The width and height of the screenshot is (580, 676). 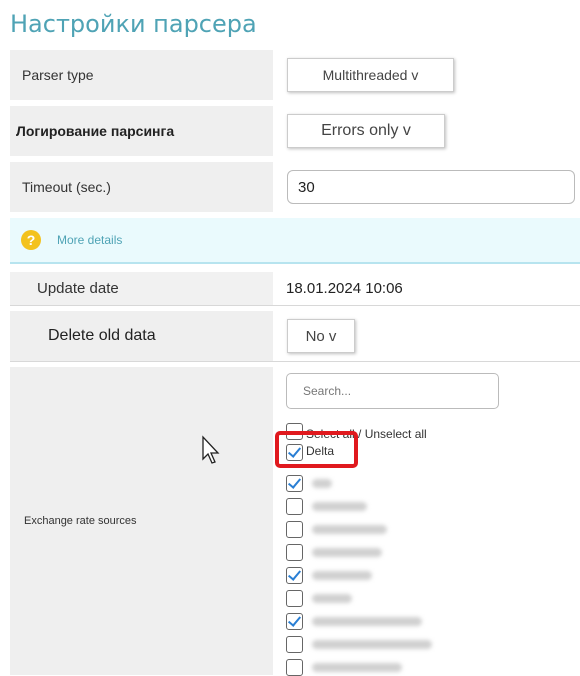 What do you see at coordinates (431, 187) in the screenshot?
I see `timeout-input: 30` at bounding box center [431, 187].